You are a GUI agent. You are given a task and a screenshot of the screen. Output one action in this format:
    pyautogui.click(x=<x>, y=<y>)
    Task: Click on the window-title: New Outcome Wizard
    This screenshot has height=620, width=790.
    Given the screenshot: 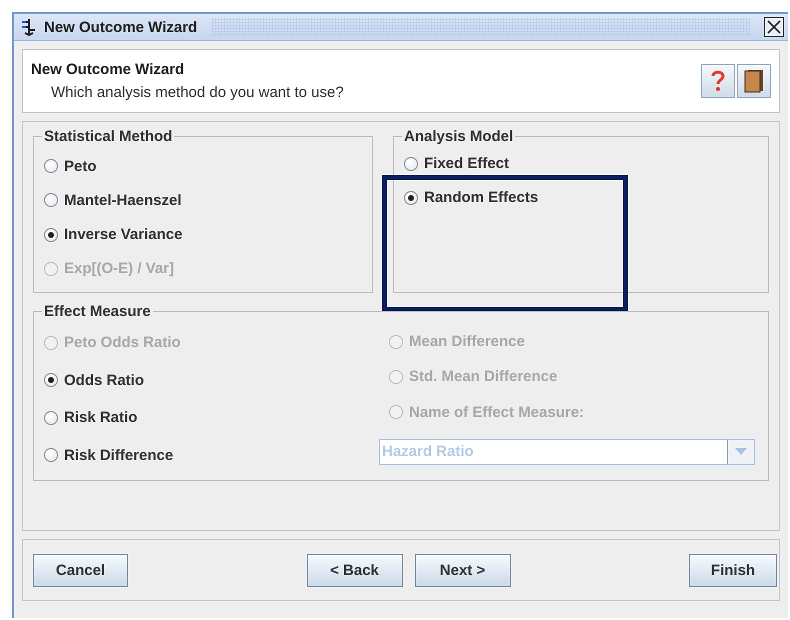 What is the action you would take?
    pyautogui.click(x=121, y=27)
    